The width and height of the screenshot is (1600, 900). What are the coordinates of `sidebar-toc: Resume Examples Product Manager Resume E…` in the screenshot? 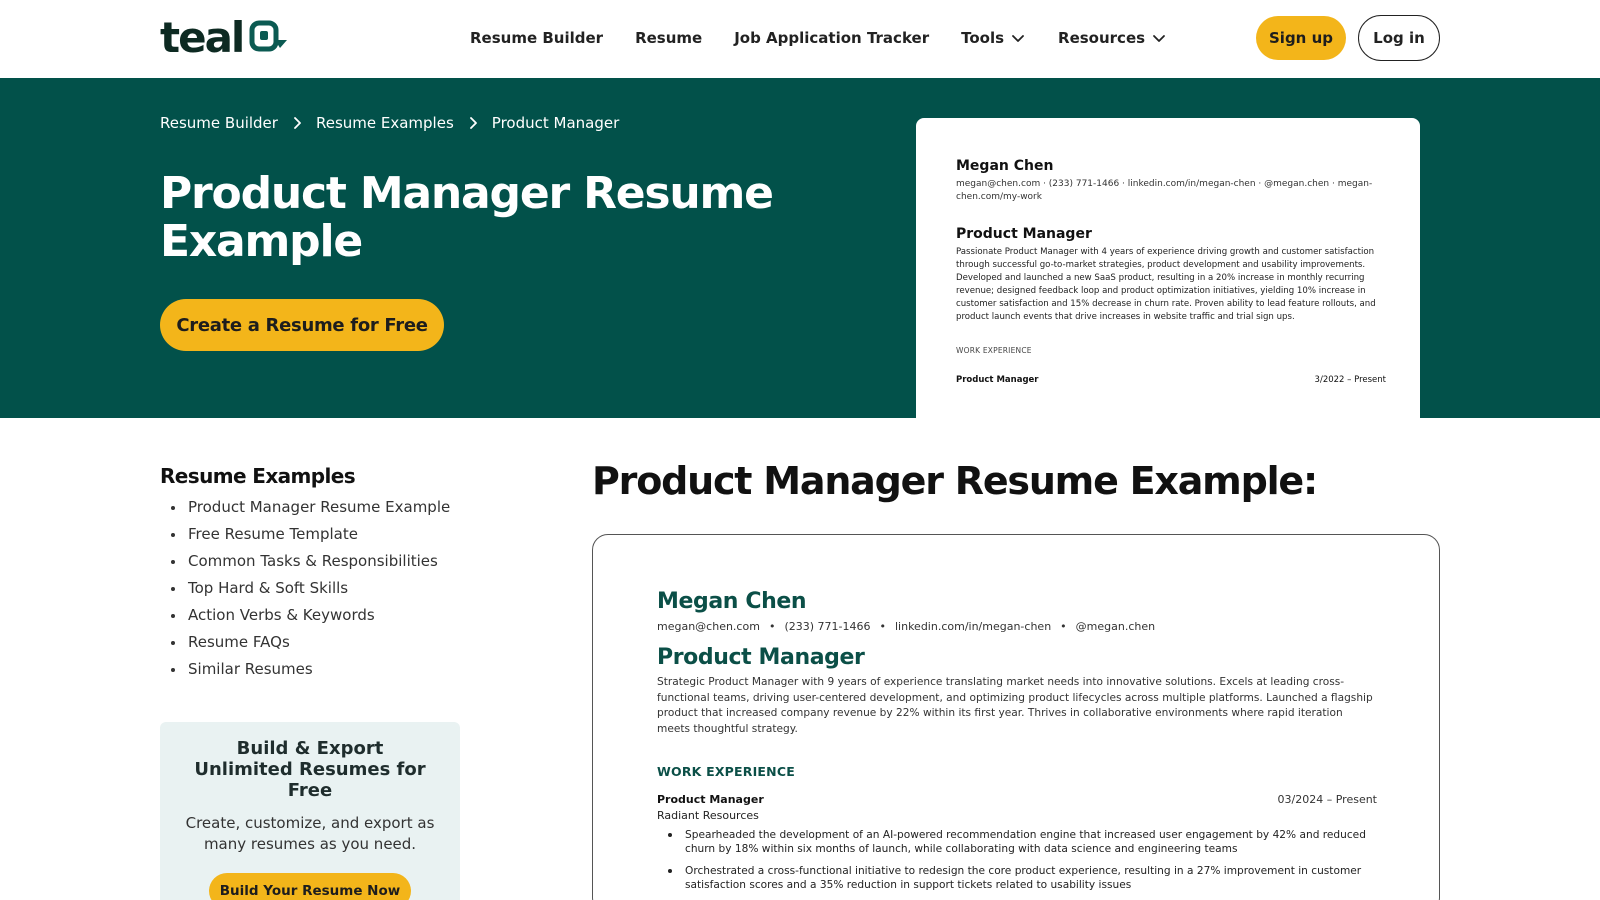 It's located at (310, 573).